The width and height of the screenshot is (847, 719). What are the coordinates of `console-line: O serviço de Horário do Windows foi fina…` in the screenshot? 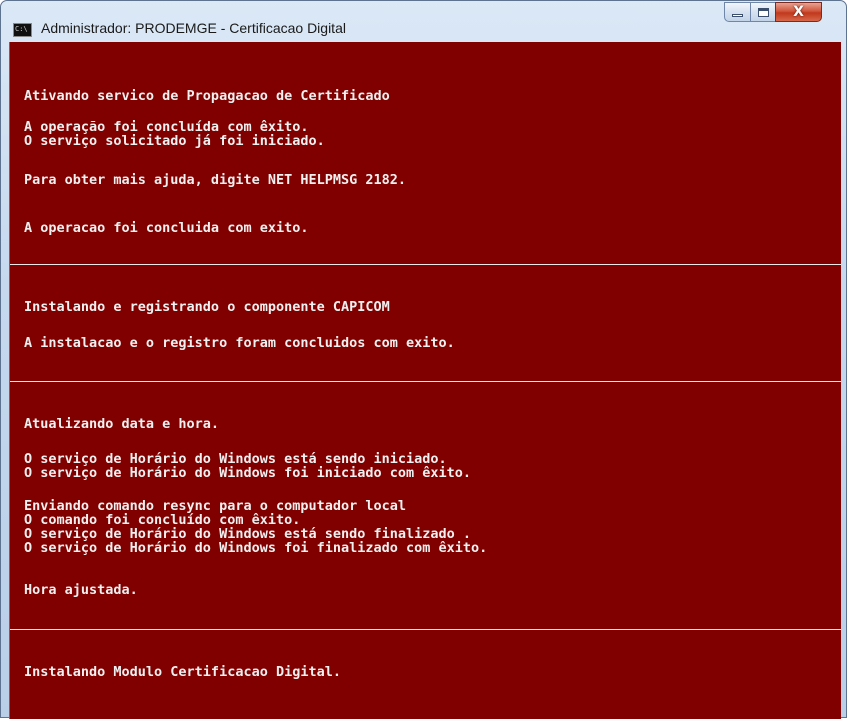 It's located at (256, 548).